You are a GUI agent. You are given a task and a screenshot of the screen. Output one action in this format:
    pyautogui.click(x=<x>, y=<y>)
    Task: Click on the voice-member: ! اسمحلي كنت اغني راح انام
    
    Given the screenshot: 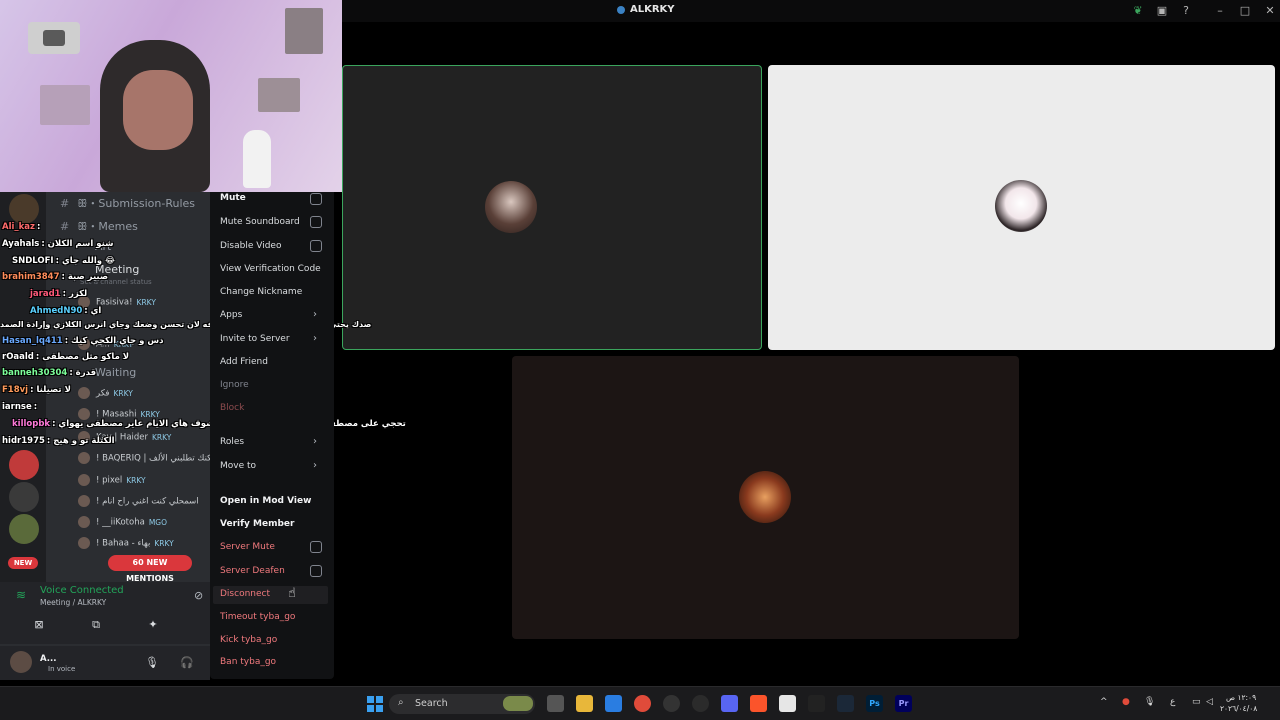 What is the action you would take?
    pyautogui.click(x=140, y=501)
    